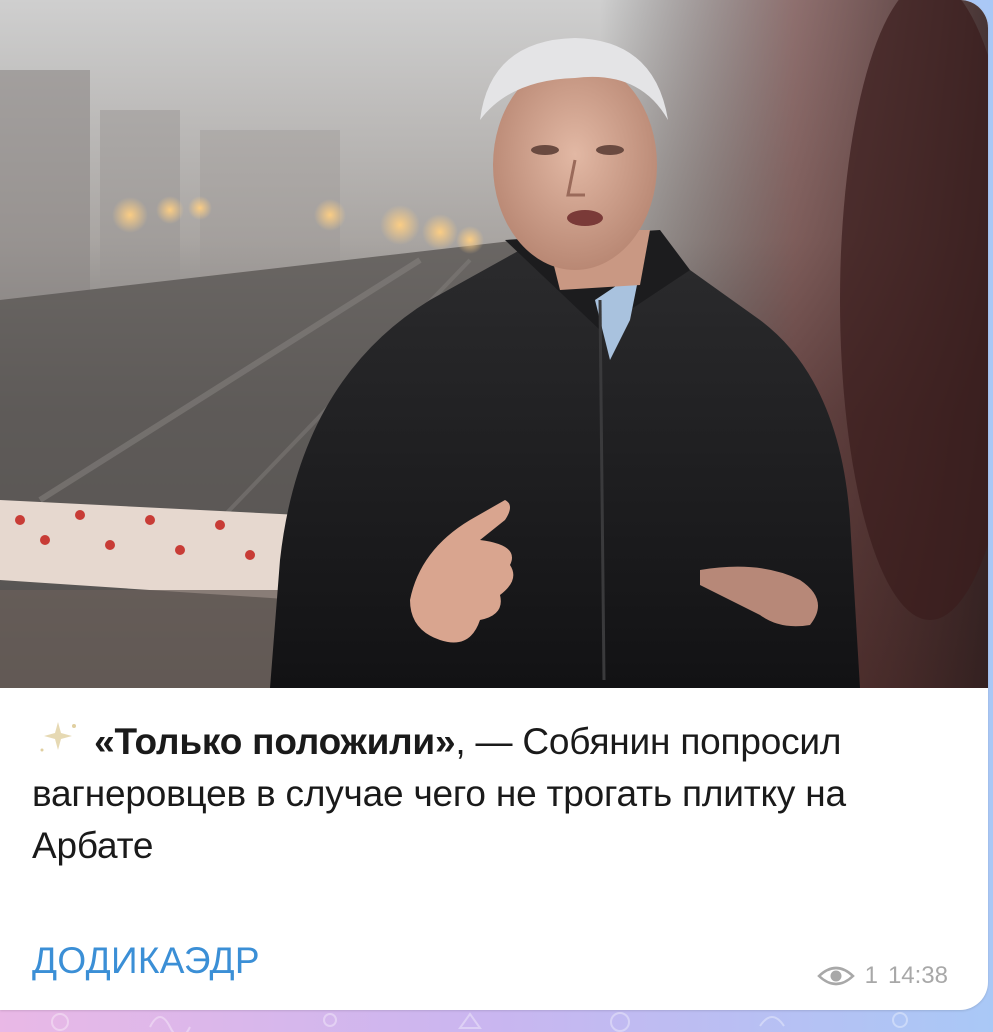 The width and height of the screenshot is (993, 1032). Describe the element at coordinates (835, 976) in the screenshot. I see `eye-icon` at that location.